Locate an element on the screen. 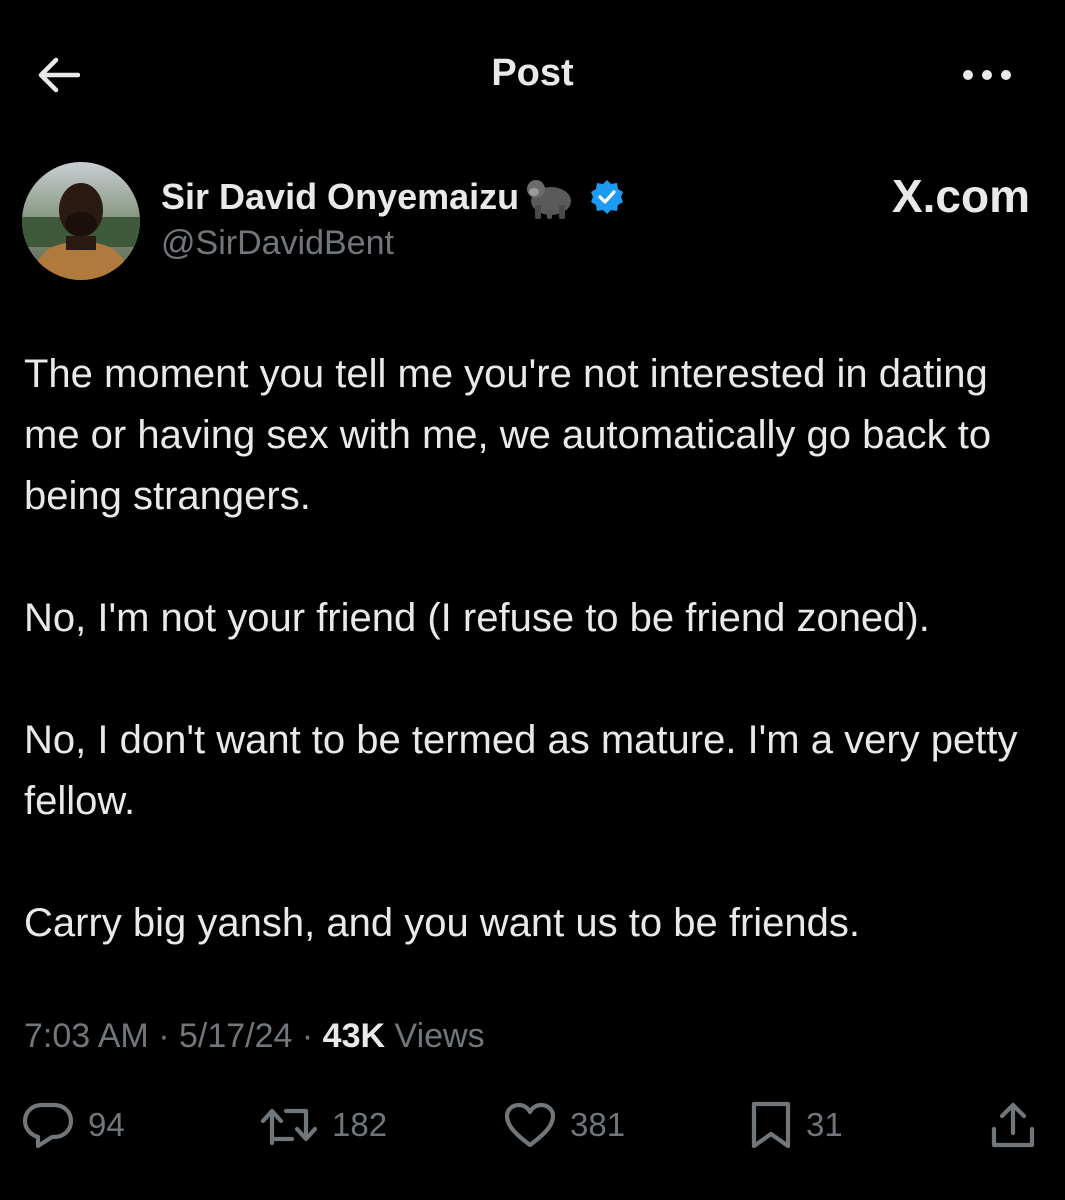 The height and width of the screenshot is (1200, 1065). page-title: Post is located at coordinates (532, 73).